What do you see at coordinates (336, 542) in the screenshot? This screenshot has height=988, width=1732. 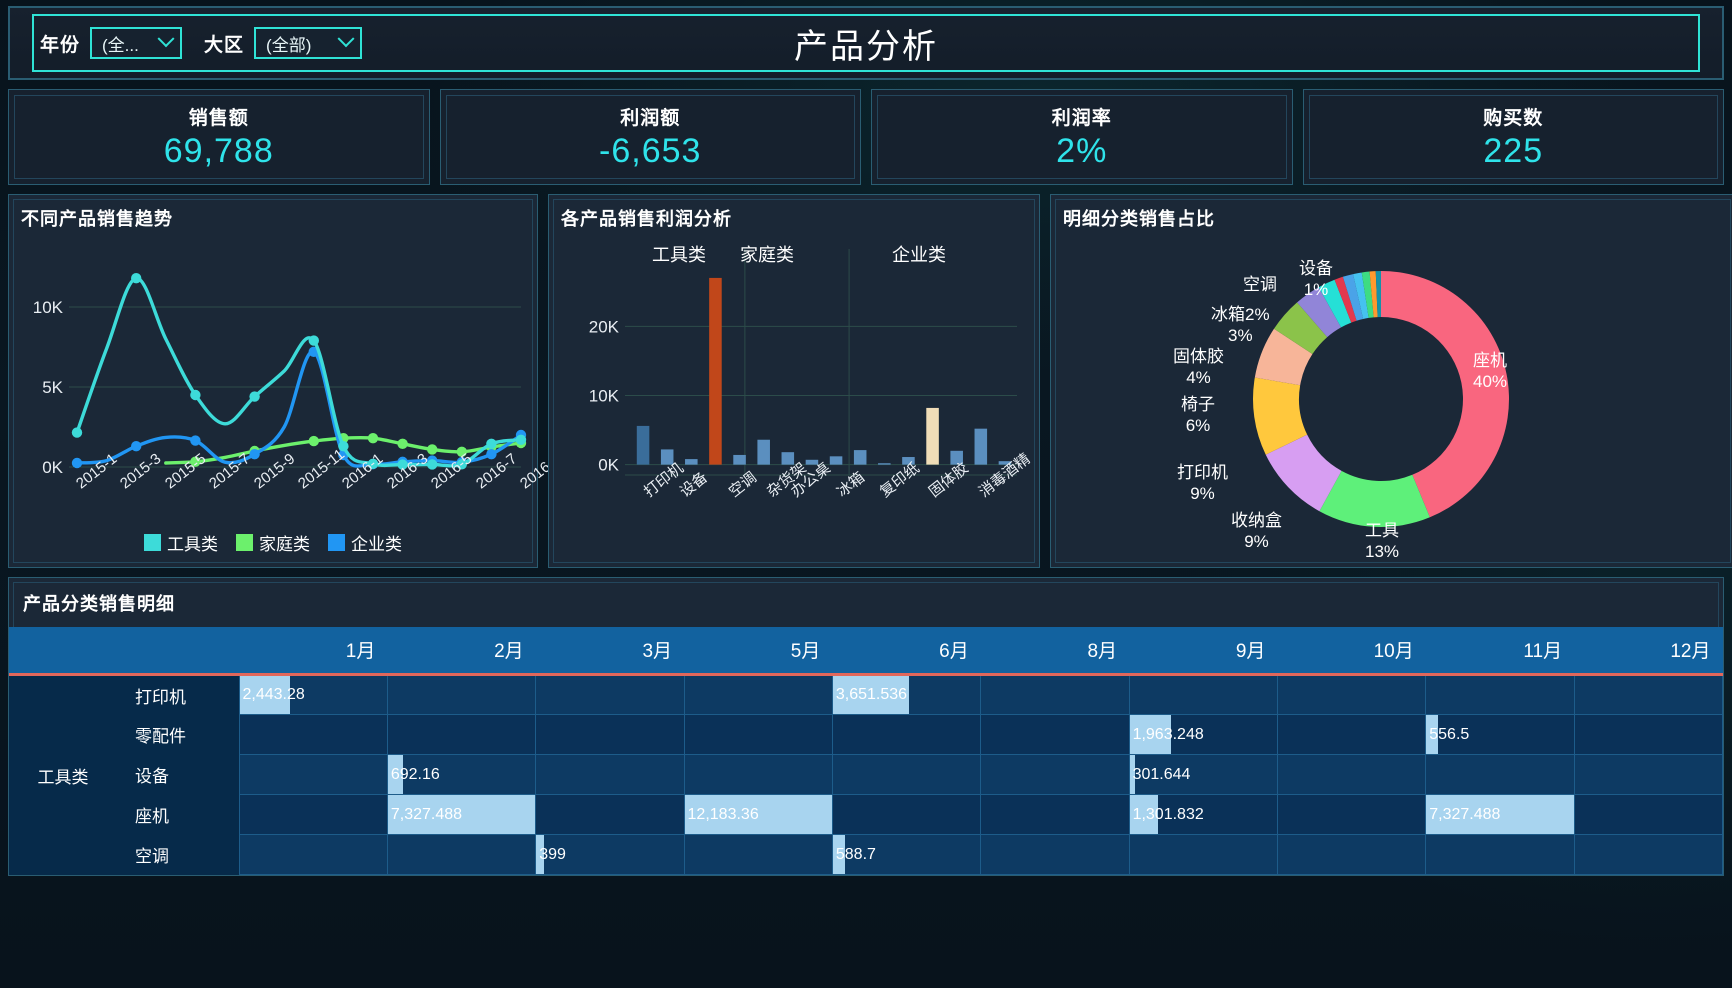 I see `legend-swatch` at bounding box center [336, 542].